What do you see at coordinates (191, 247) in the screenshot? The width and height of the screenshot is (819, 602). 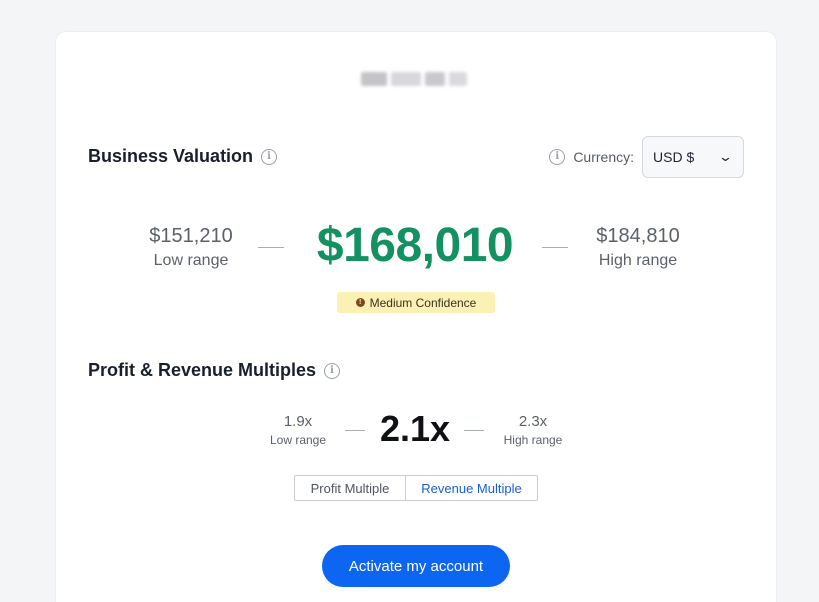 I see `valuation-low-range: $151,210 Low range` at bounding box center [191, 247].